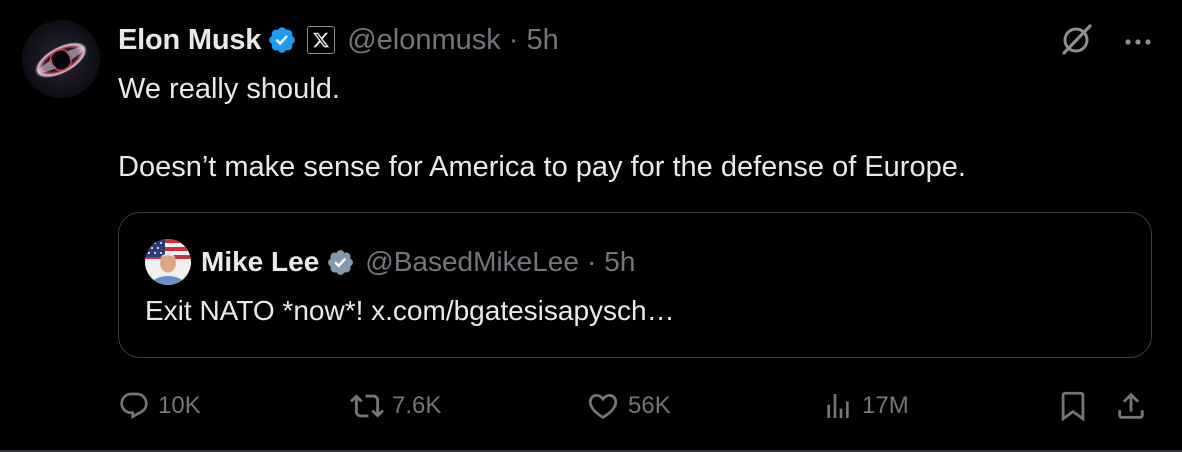 This screenshot has width=1182, height=452. I want to click on tweet-text-line: We really should., so click(229, 89).